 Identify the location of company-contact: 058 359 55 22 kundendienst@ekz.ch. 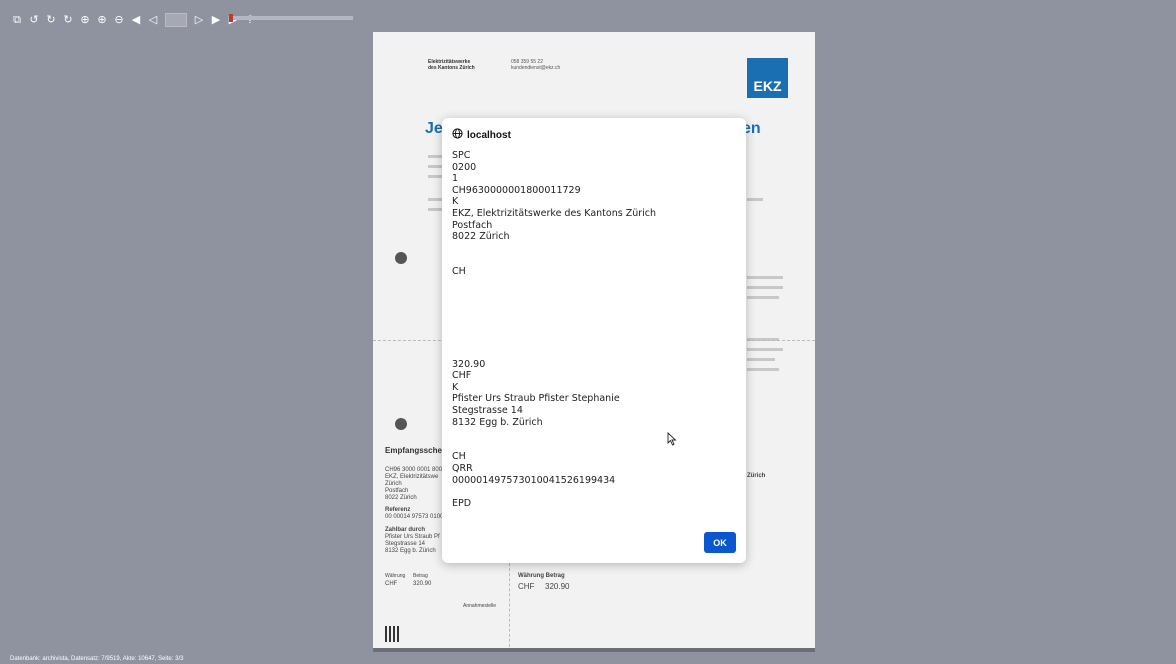
(535, 65).